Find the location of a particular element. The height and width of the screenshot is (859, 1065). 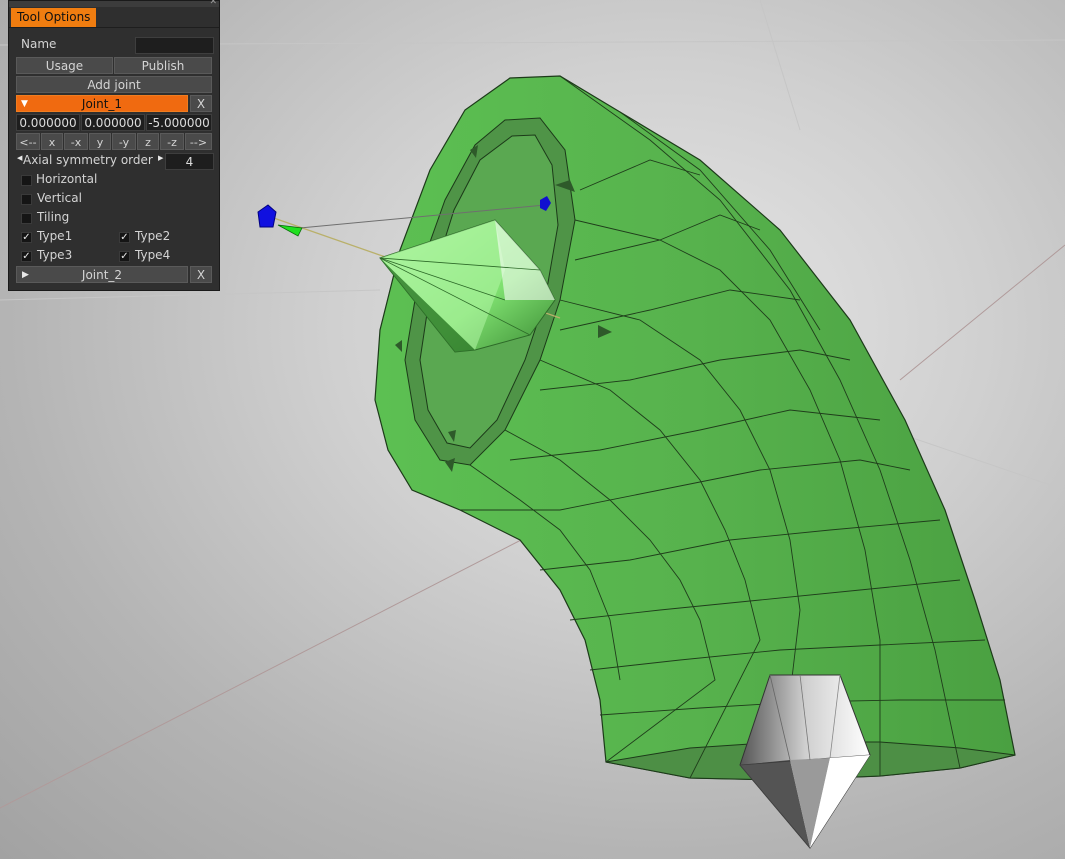

type2-checkbox: ✓ is located at coordinates (124, 237).